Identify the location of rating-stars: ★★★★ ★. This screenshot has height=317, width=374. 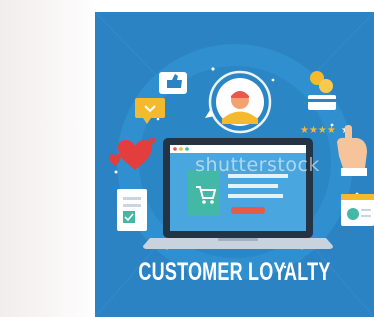
(325, 130).